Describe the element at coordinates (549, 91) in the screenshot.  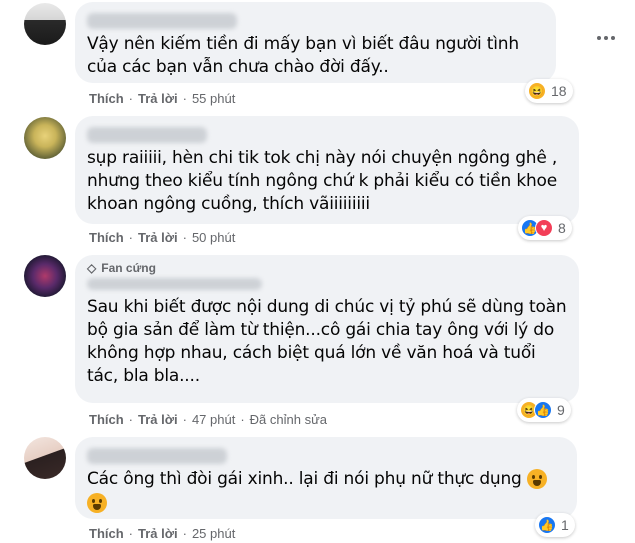
I see `reaction-summary: 😆 18` at that location.